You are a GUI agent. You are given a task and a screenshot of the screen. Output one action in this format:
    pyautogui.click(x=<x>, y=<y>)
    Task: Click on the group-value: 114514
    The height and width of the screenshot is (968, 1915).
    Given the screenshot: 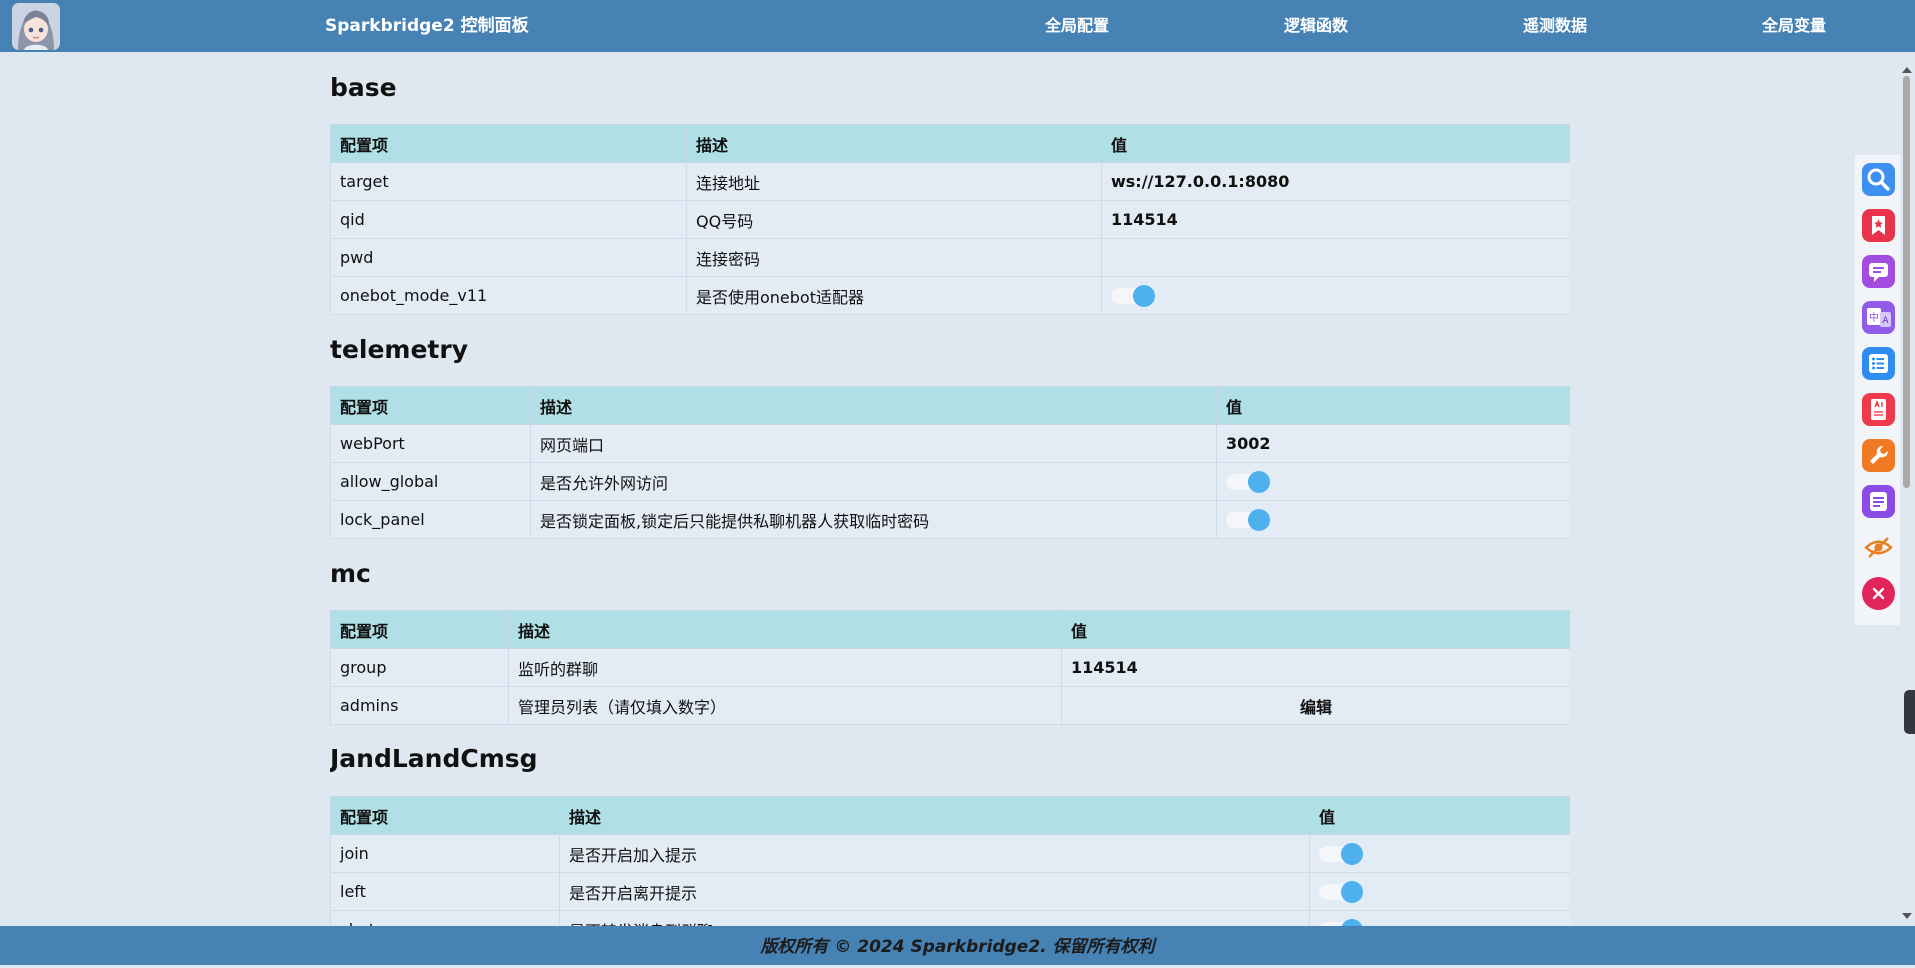 What is the action you would take?
    pyautogui.click(x=1315, y=667)
    